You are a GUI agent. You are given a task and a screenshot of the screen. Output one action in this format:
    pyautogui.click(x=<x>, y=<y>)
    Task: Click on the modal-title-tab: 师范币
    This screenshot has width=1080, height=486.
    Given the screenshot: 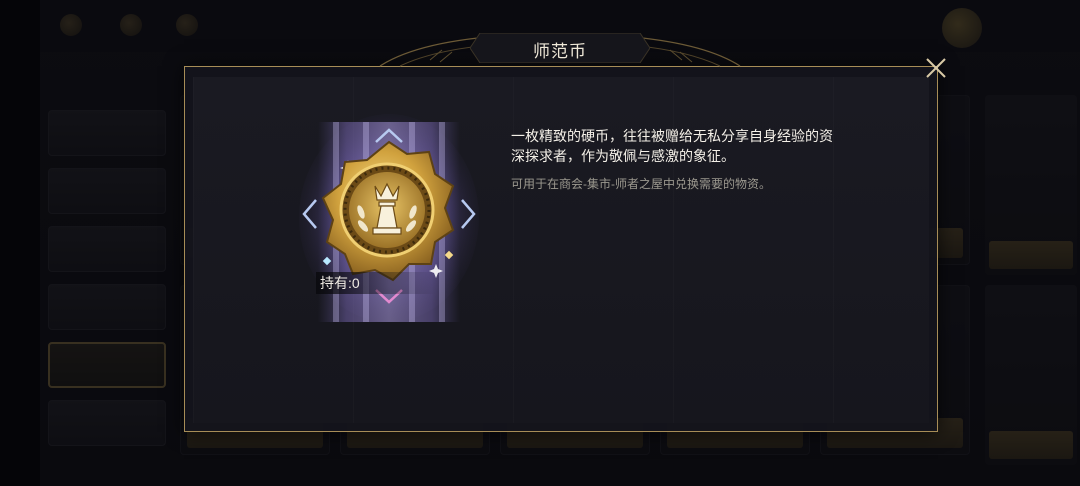 What is the action you would take?
    pyautogui.click(x=560, y=48)
    